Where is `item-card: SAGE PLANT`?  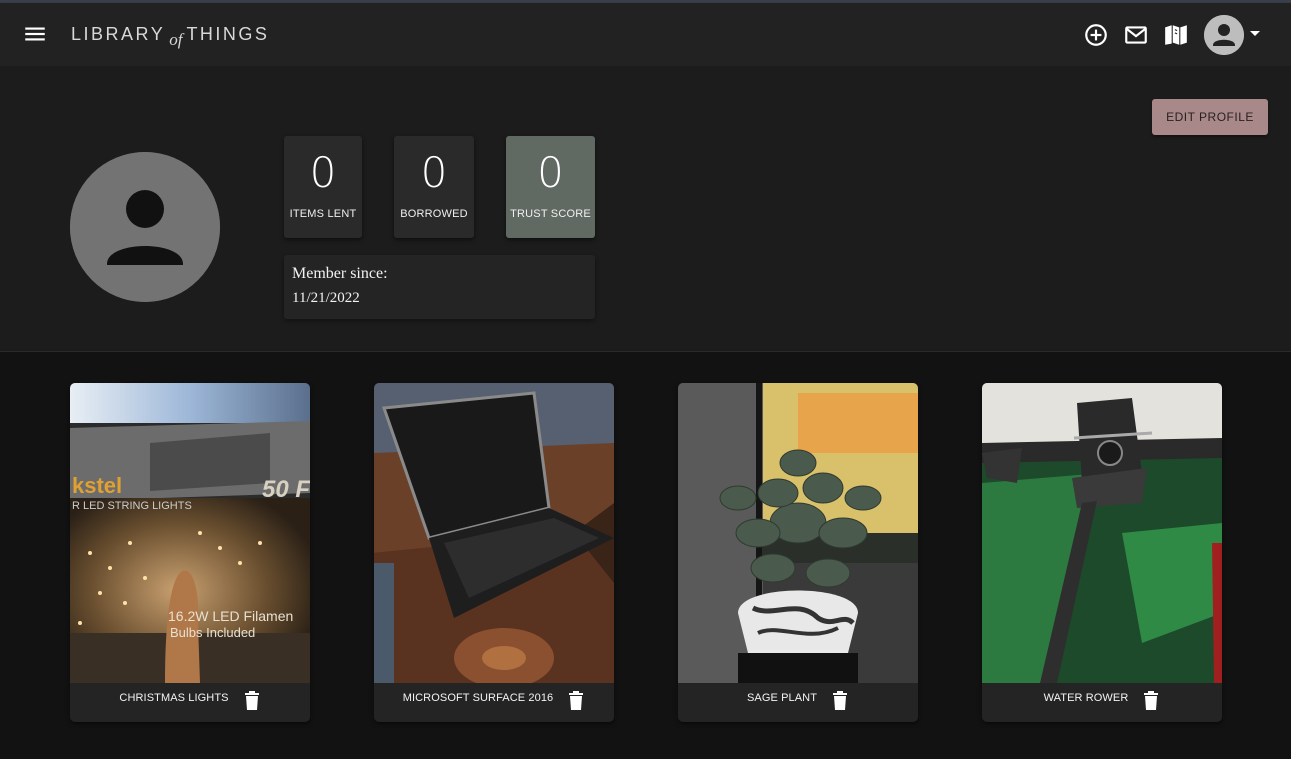 item-card: SAGE PLANT is located at coordinates (798, 552).